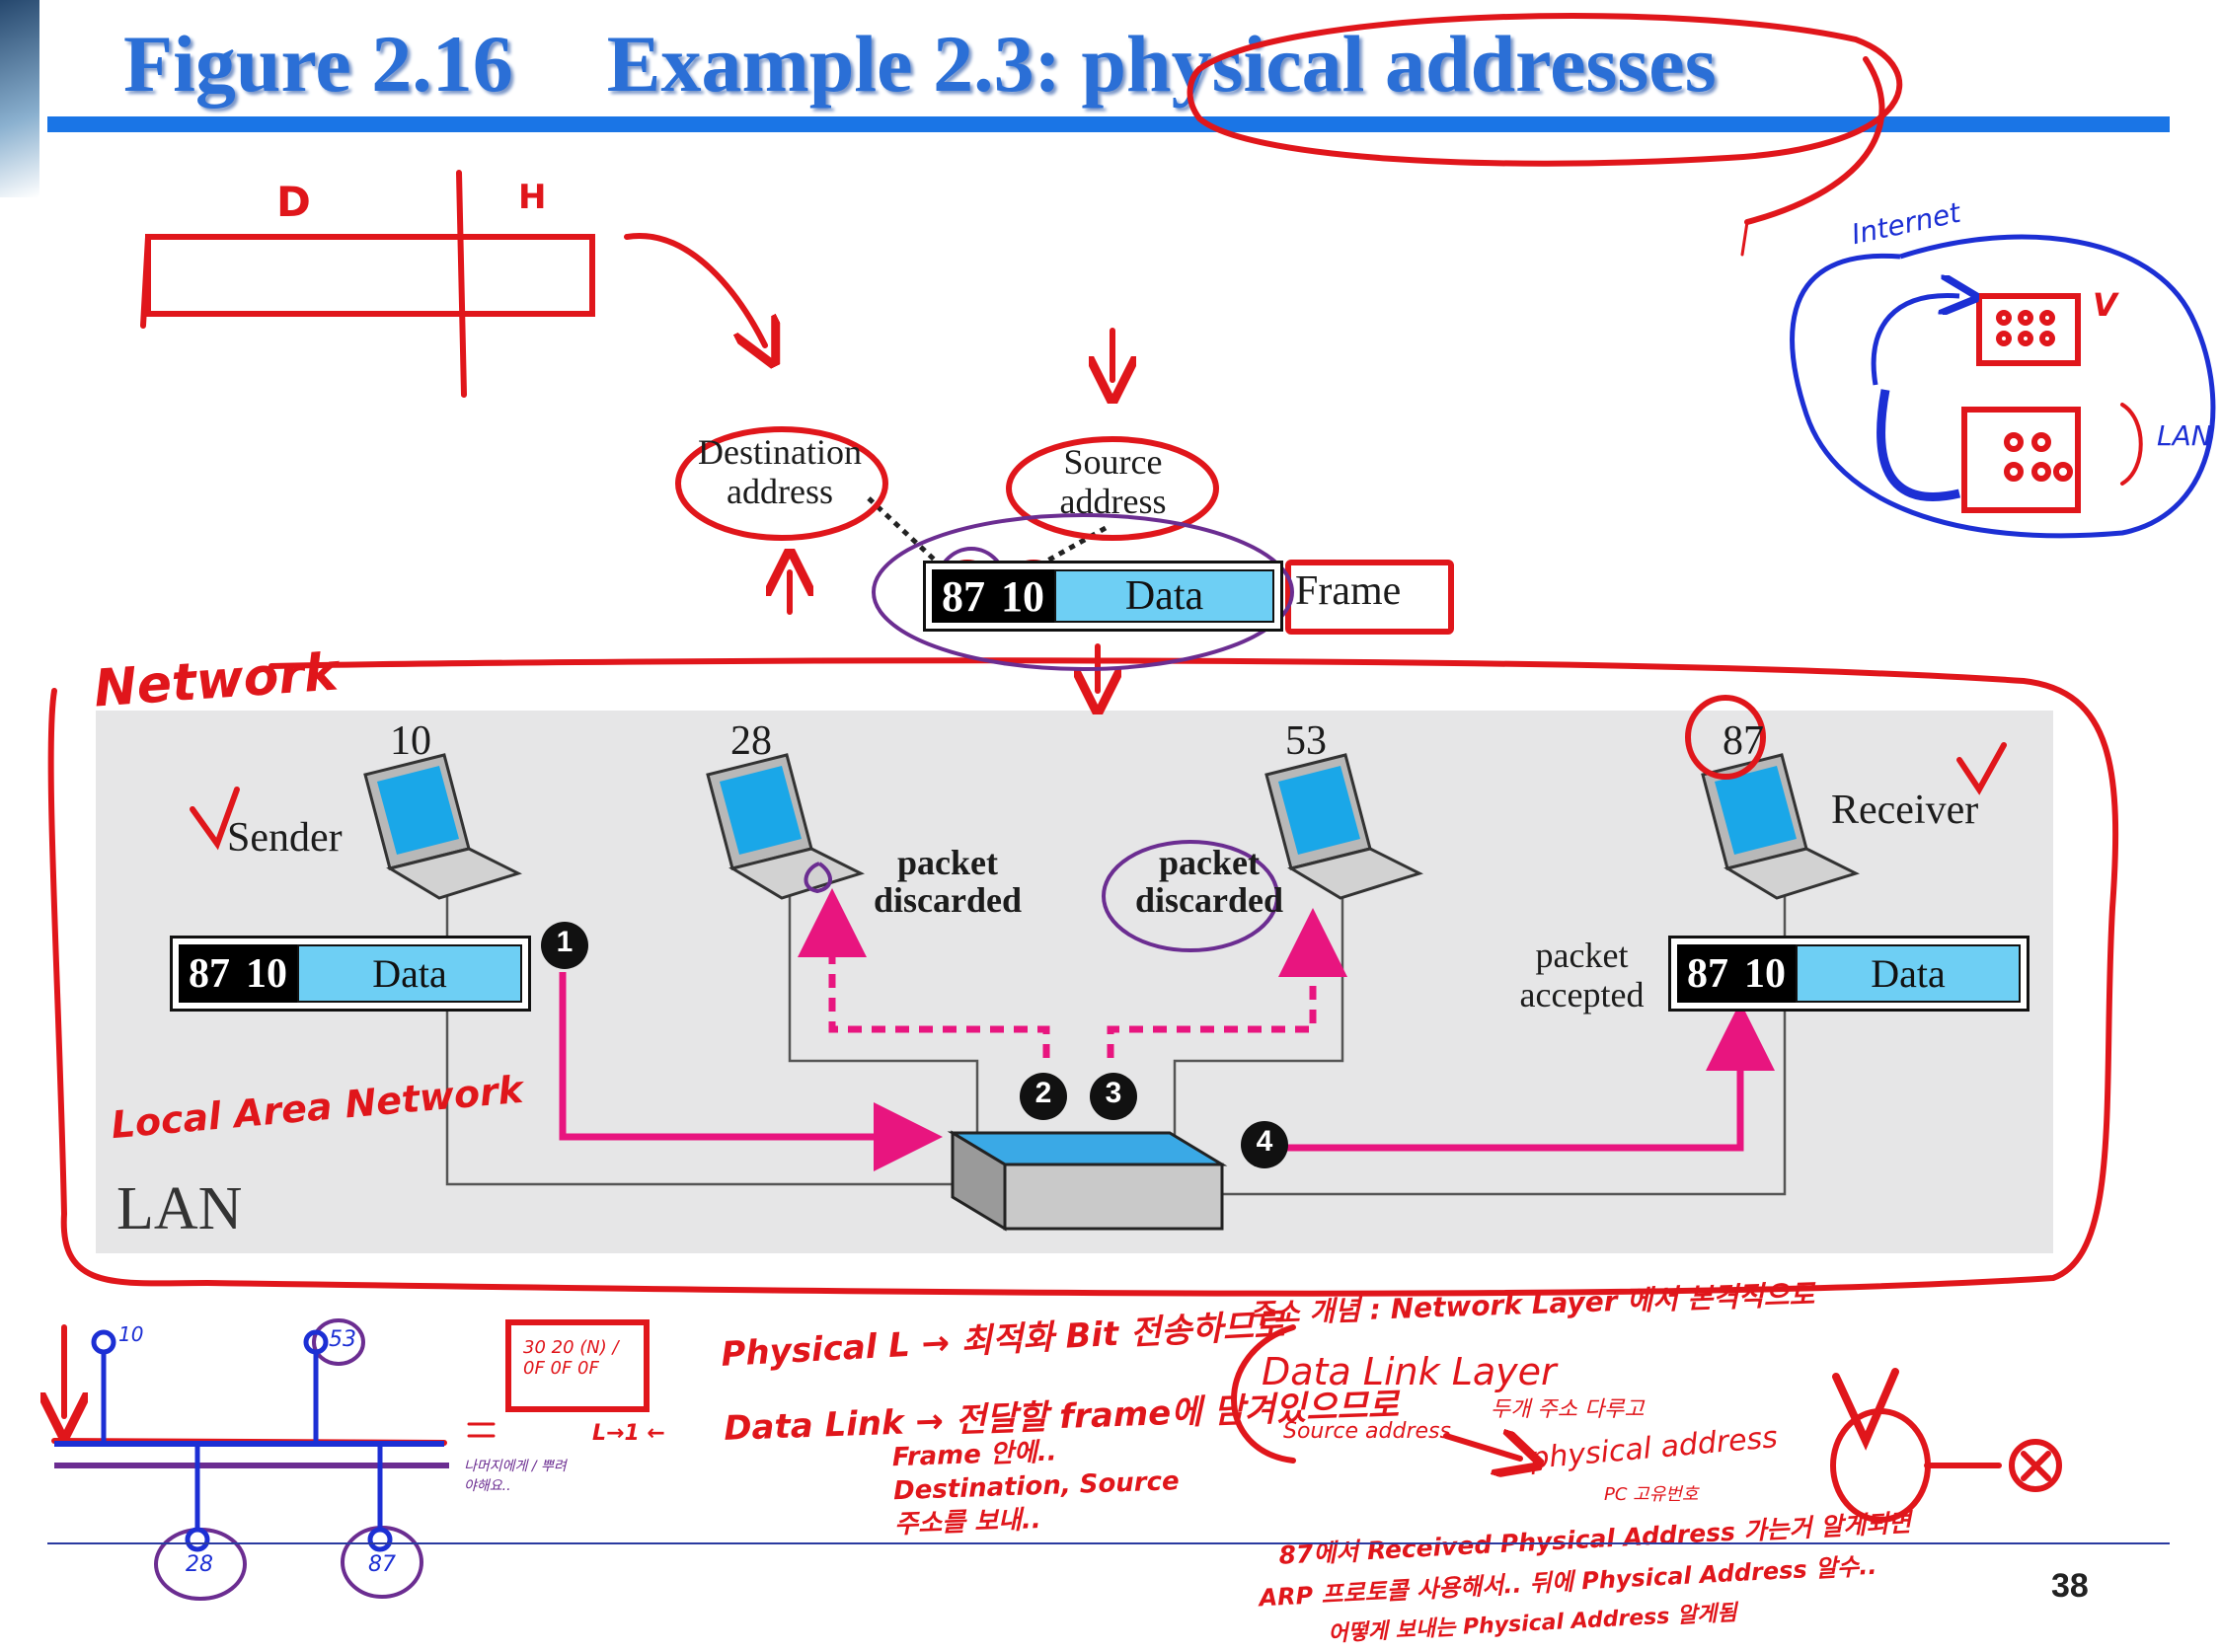 The width and height of the screenshot is (2221, 1652). I want to click on station-address-87: 87, so click(1743, 741).